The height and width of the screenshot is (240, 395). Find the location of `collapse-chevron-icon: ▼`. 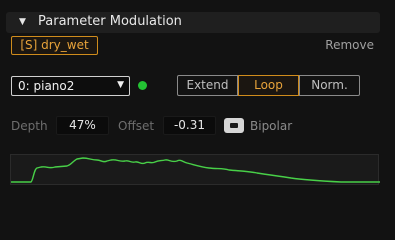

collapse-chevron-icon: ▼ is located at coordinates (22, 22).